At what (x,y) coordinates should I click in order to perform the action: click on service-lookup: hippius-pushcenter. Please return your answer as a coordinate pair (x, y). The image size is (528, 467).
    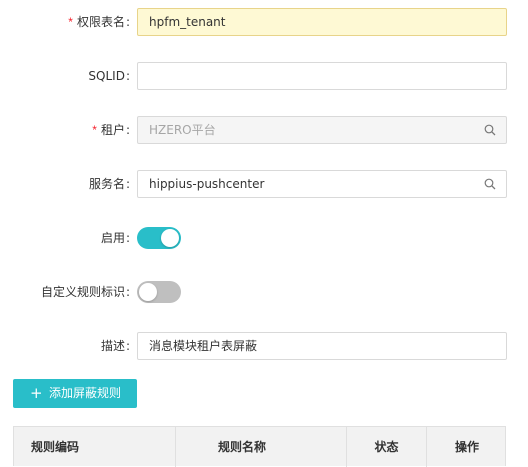
    Looking at the image, I should click on (322, 184).